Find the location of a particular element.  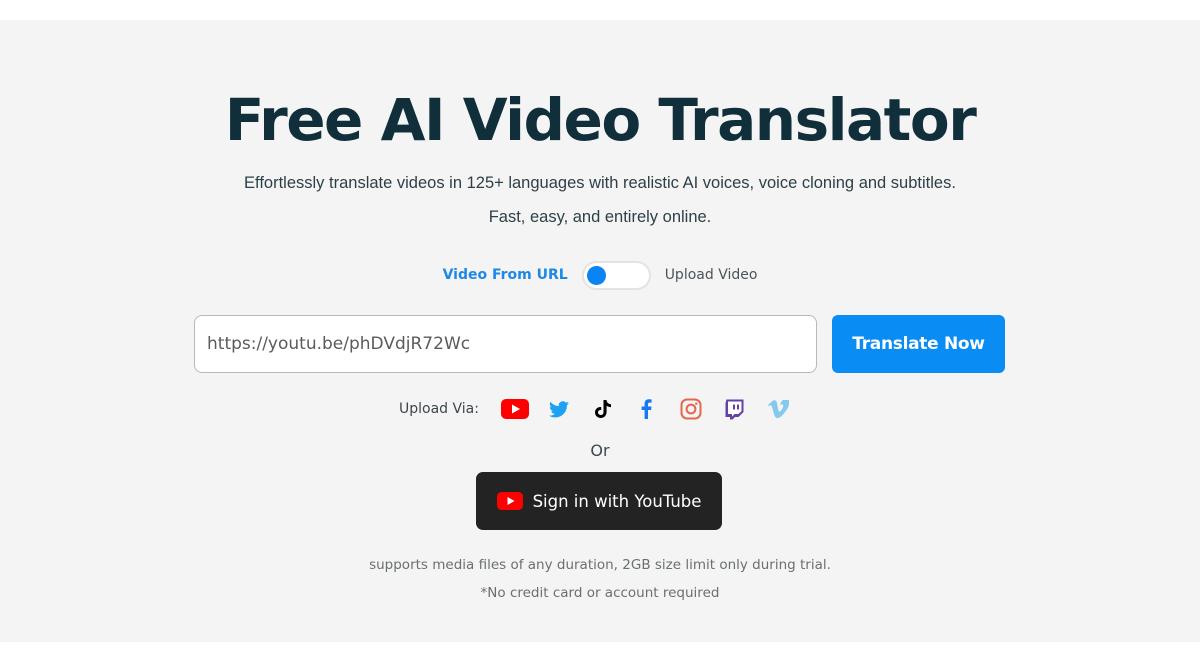

input-mode-toggle is located at coordinates (616, 275).